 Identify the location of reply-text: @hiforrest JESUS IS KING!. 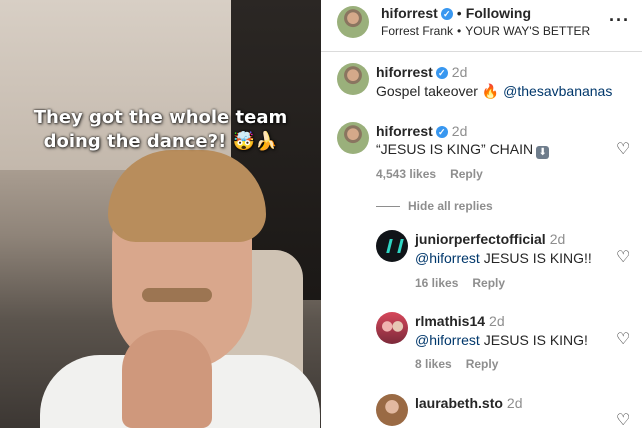
(501, 340).